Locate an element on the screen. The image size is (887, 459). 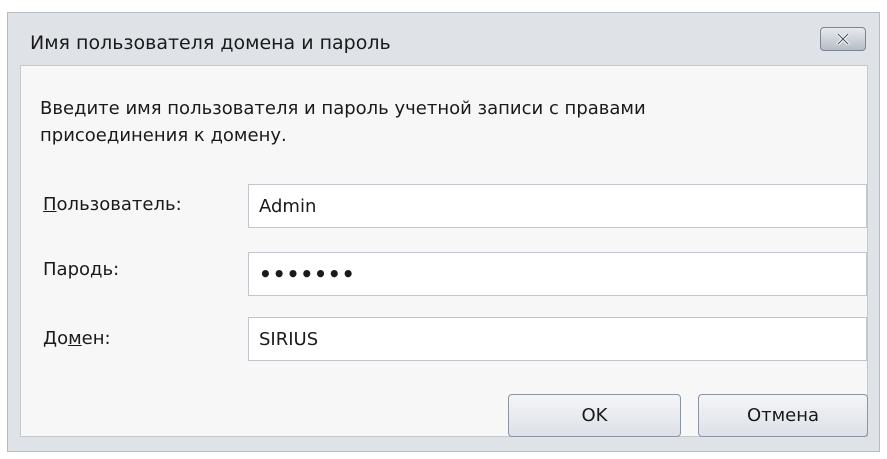
cancel-button: Отмена is located at coordinates (783, 415).